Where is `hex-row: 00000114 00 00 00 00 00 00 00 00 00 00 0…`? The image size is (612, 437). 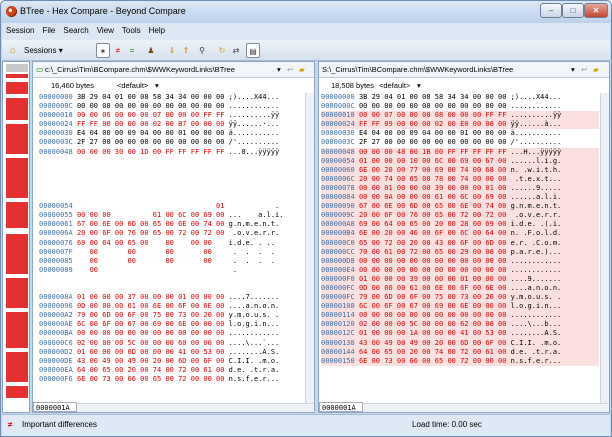
hex-row: 00000114 00 00 00 00 00 00 00 00 00 00 0… is located at coordinates (460, 316).